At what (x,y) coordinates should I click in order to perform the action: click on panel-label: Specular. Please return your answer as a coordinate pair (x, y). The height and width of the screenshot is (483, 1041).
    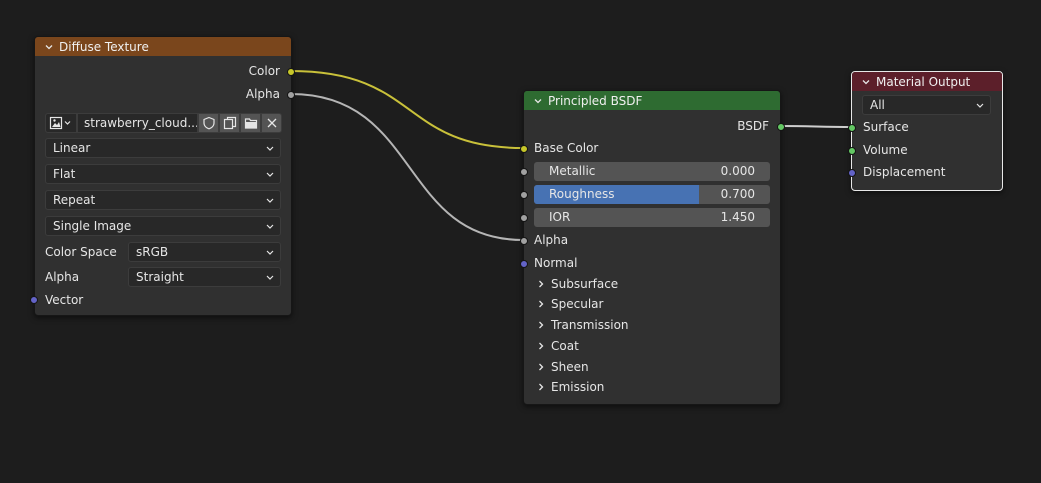
    Looking at the image, I should click on (577, 304).